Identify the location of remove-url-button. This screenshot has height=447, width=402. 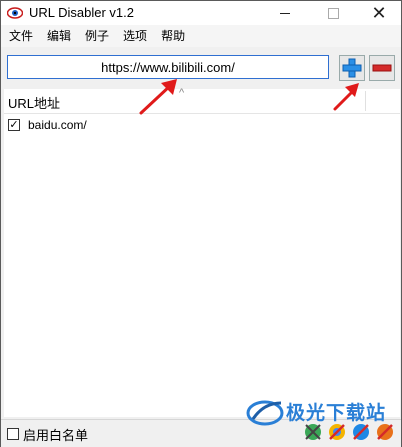
(382, 68).